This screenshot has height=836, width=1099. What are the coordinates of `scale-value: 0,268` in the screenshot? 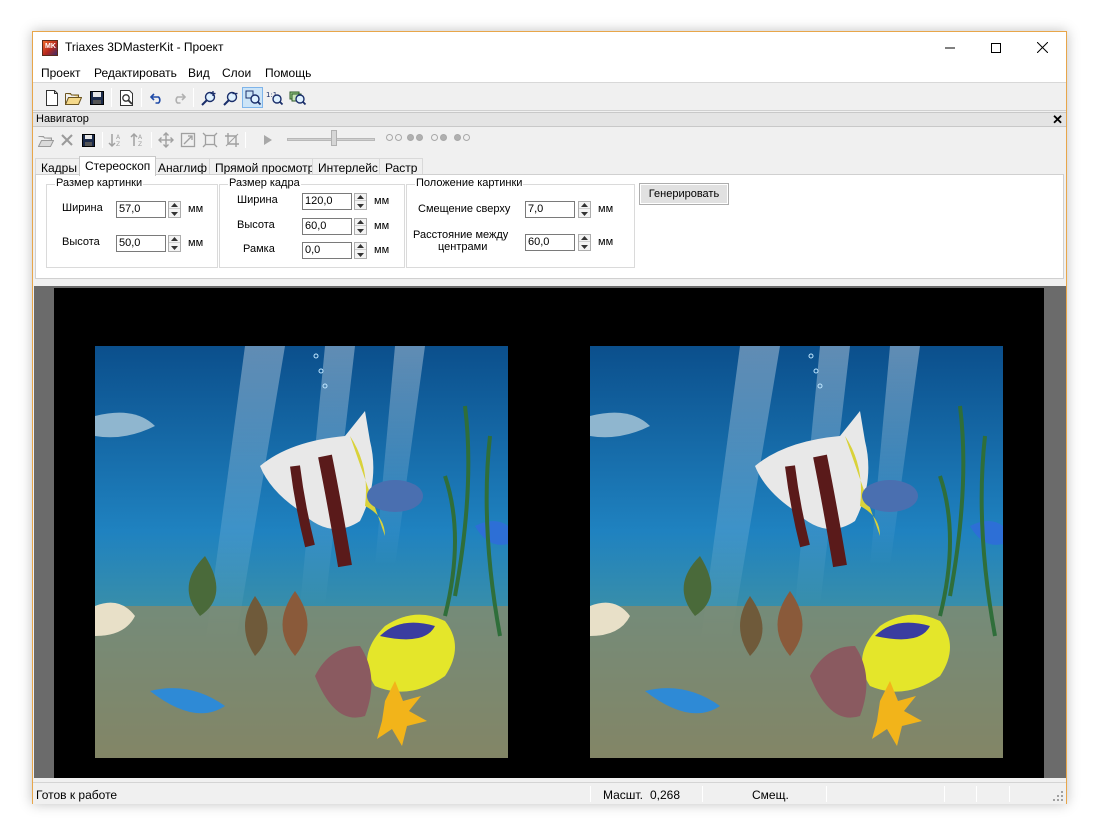 It's located at (665, 795).